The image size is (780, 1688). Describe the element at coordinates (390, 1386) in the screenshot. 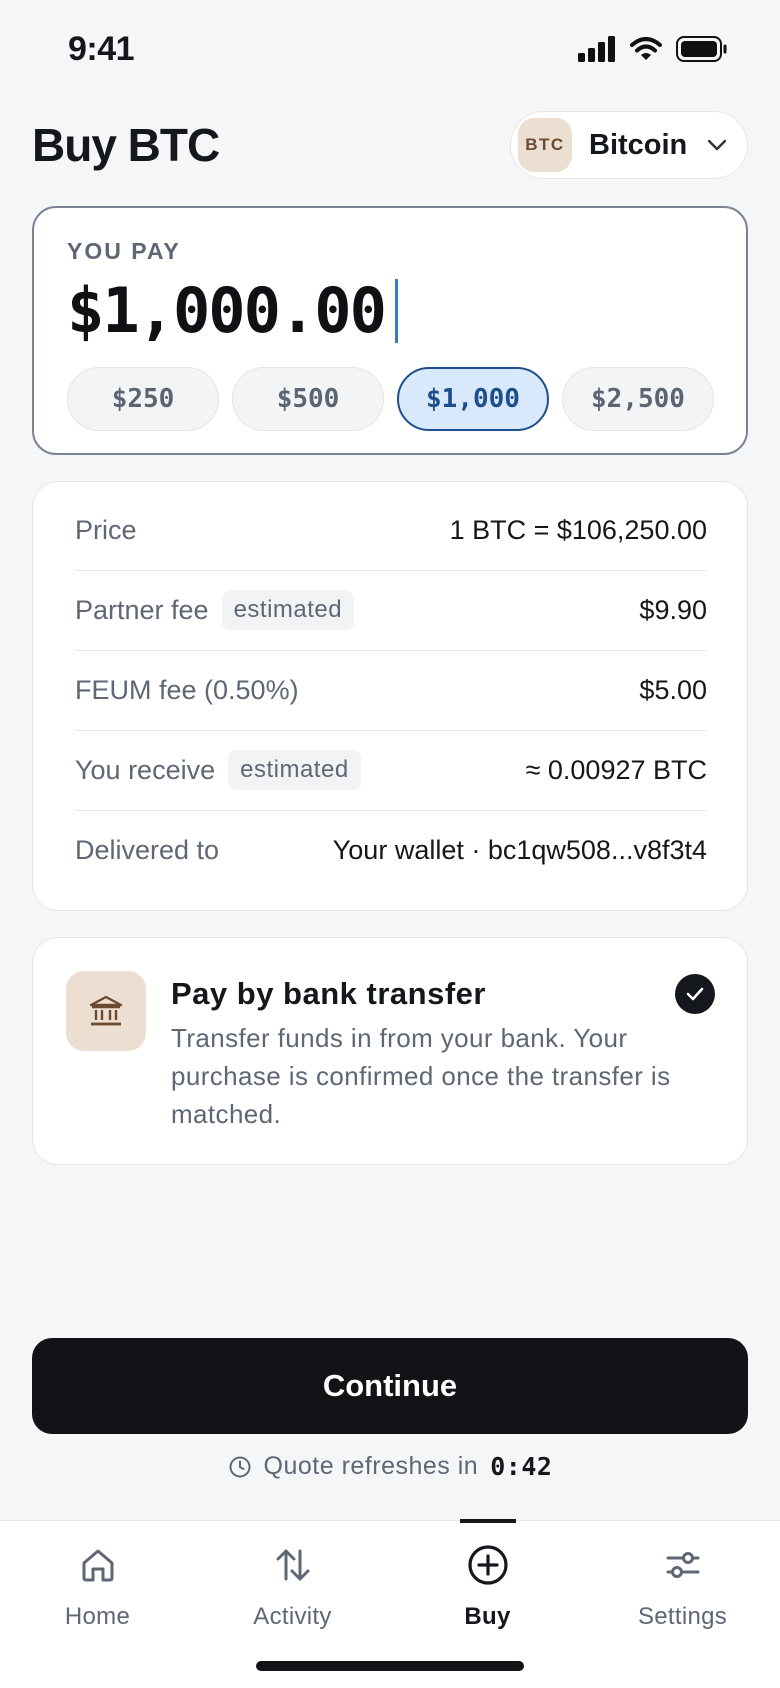

I see `continue-button: Continue` at that location.